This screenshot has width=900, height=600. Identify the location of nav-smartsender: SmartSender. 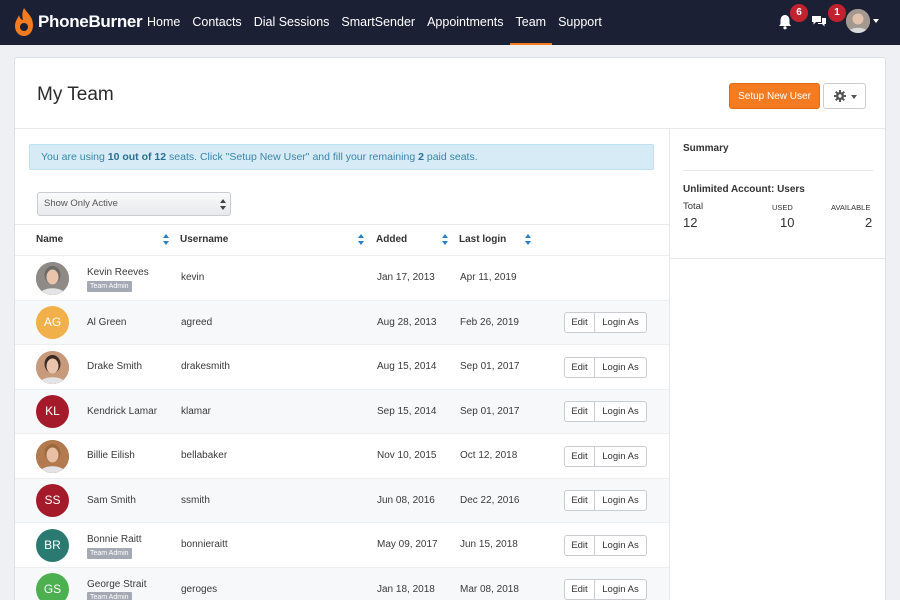
(378, 22).